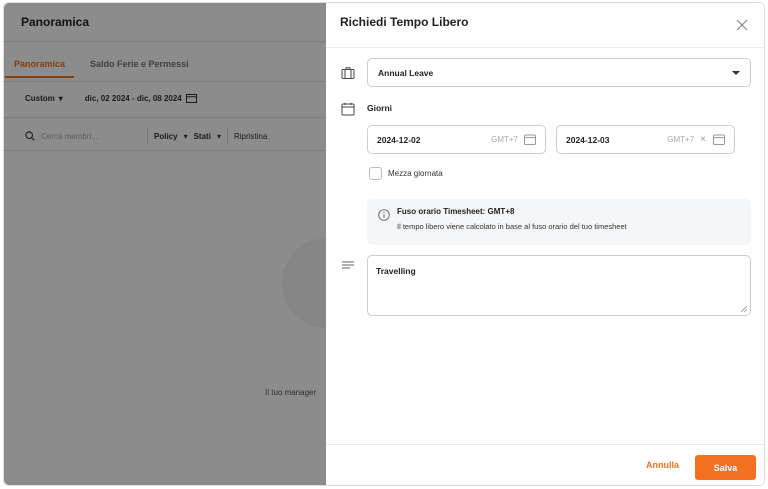  What do you see at coordinates (396, 271) in the screenshot?
I see `note-text: Travelling` at bounding box center [396, 271].